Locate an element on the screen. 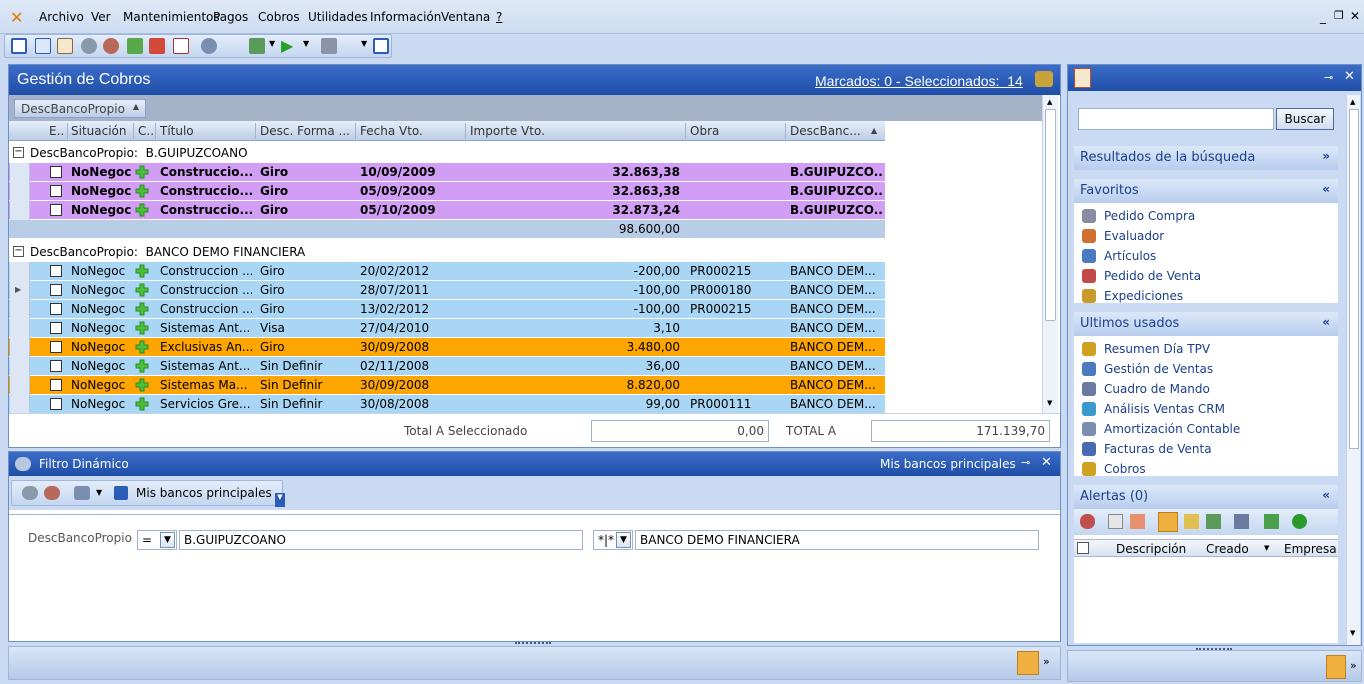  book-icon is located at coordinates (1241, 521).